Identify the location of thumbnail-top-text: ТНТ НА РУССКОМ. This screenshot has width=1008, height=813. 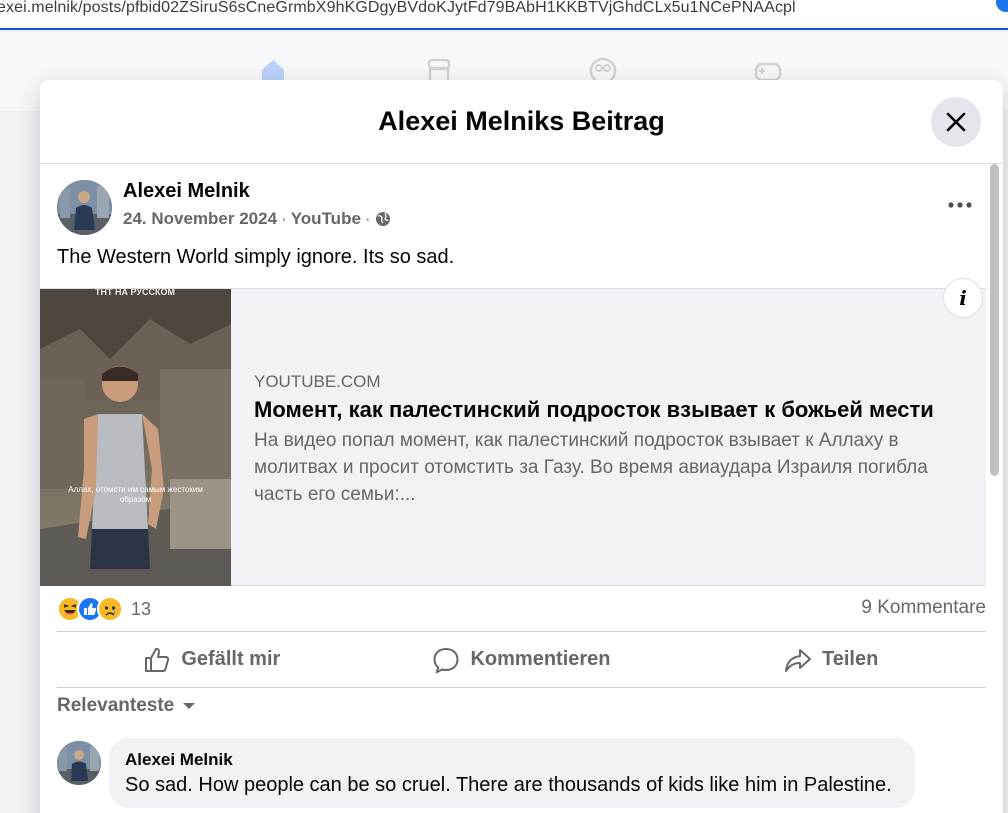
(135, 293).